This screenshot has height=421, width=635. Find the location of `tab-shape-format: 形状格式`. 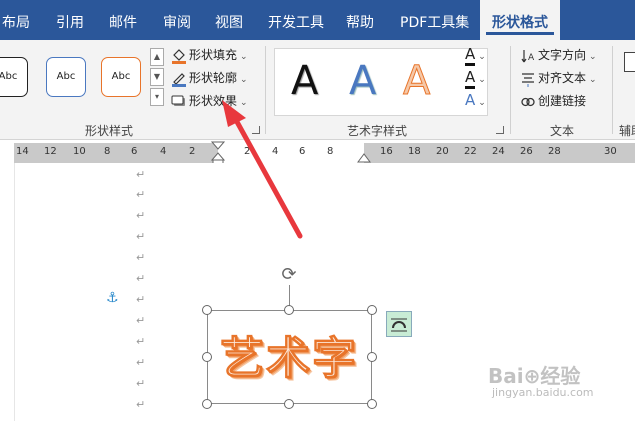

tab-shape-format: 形状格式 is located at coordinates (520, 20).